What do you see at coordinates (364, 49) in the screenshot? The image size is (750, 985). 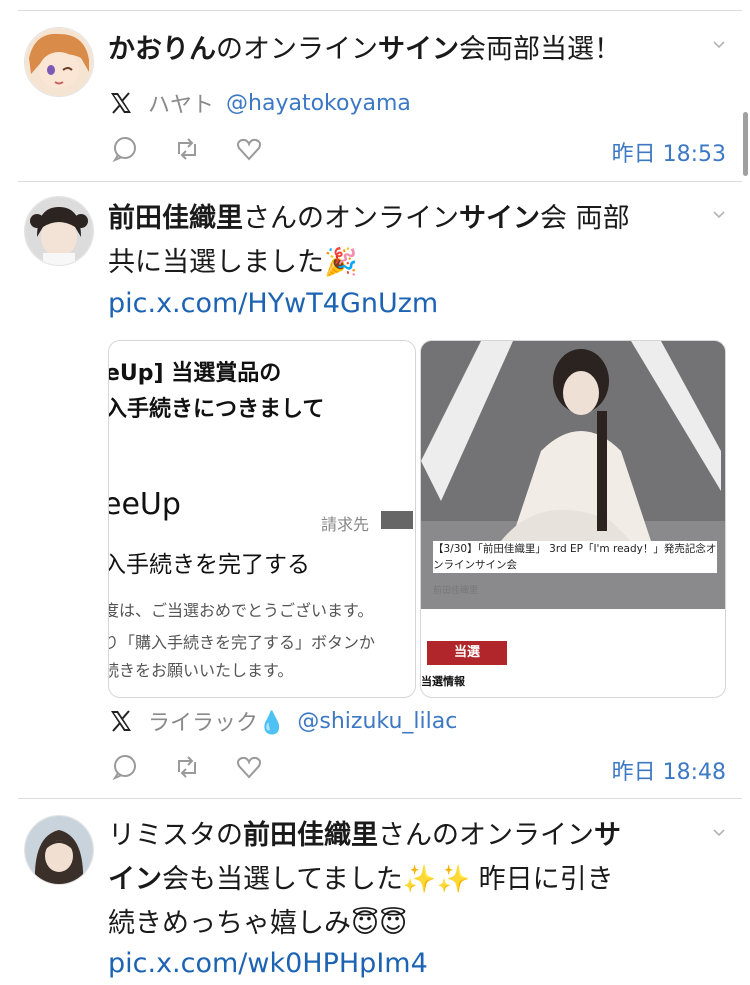 I see `post-text: かおりんのオンラインサイン会両部当選！` at bounding box center [364, 49].